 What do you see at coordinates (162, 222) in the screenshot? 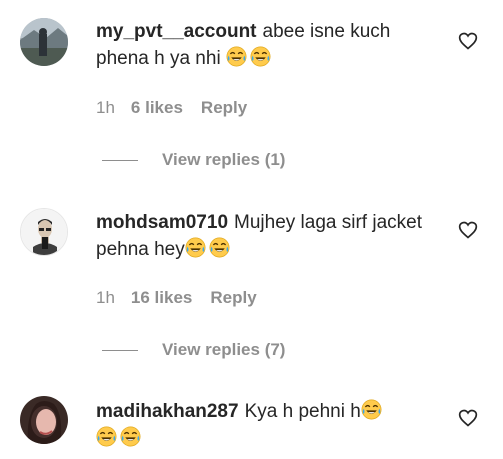
I see `comment-username: mohdsam0710` at bounding box center [162, 222].